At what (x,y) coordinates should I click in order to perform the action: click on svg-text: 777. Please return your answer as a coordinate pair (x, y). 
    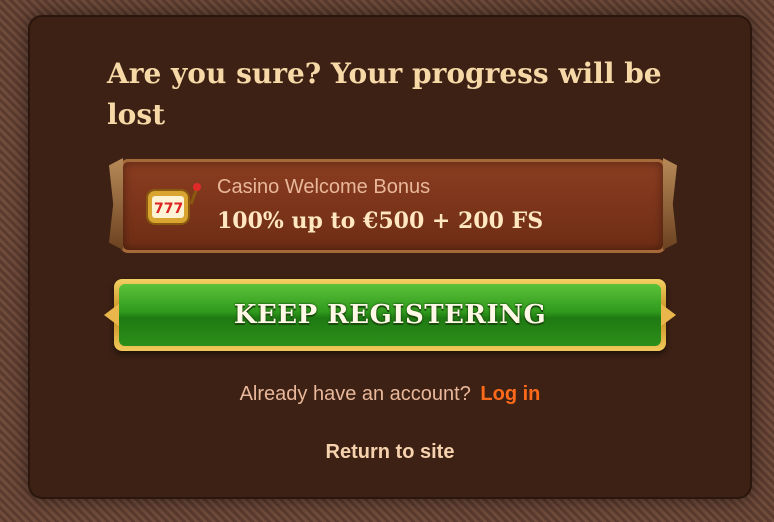
    Looking at the image, I should click on (168, 209).